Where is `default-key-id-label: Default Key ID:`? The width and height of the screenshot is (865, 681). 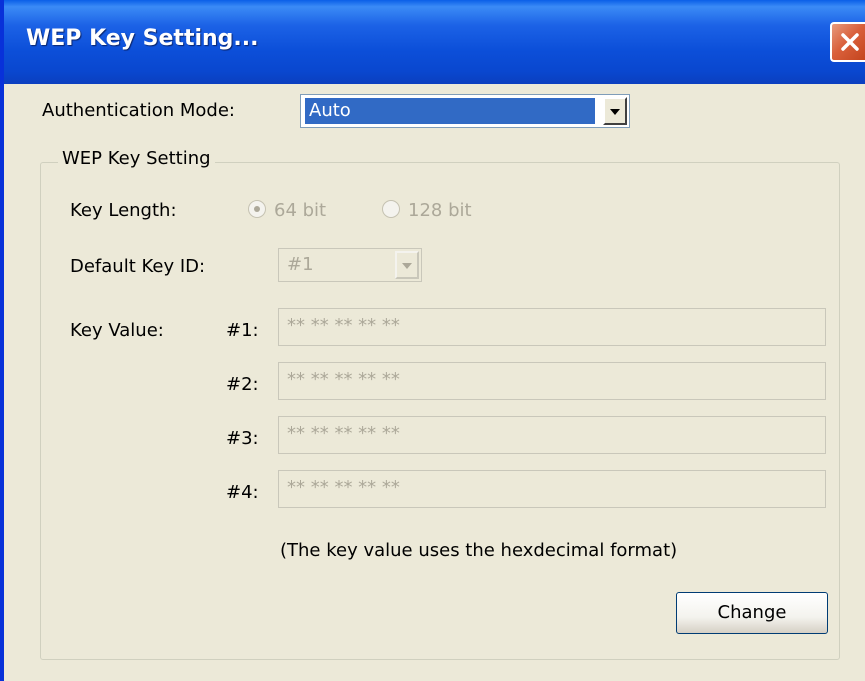 default-key-id-label: Default Key ID: is located at coordinates (138, 266).